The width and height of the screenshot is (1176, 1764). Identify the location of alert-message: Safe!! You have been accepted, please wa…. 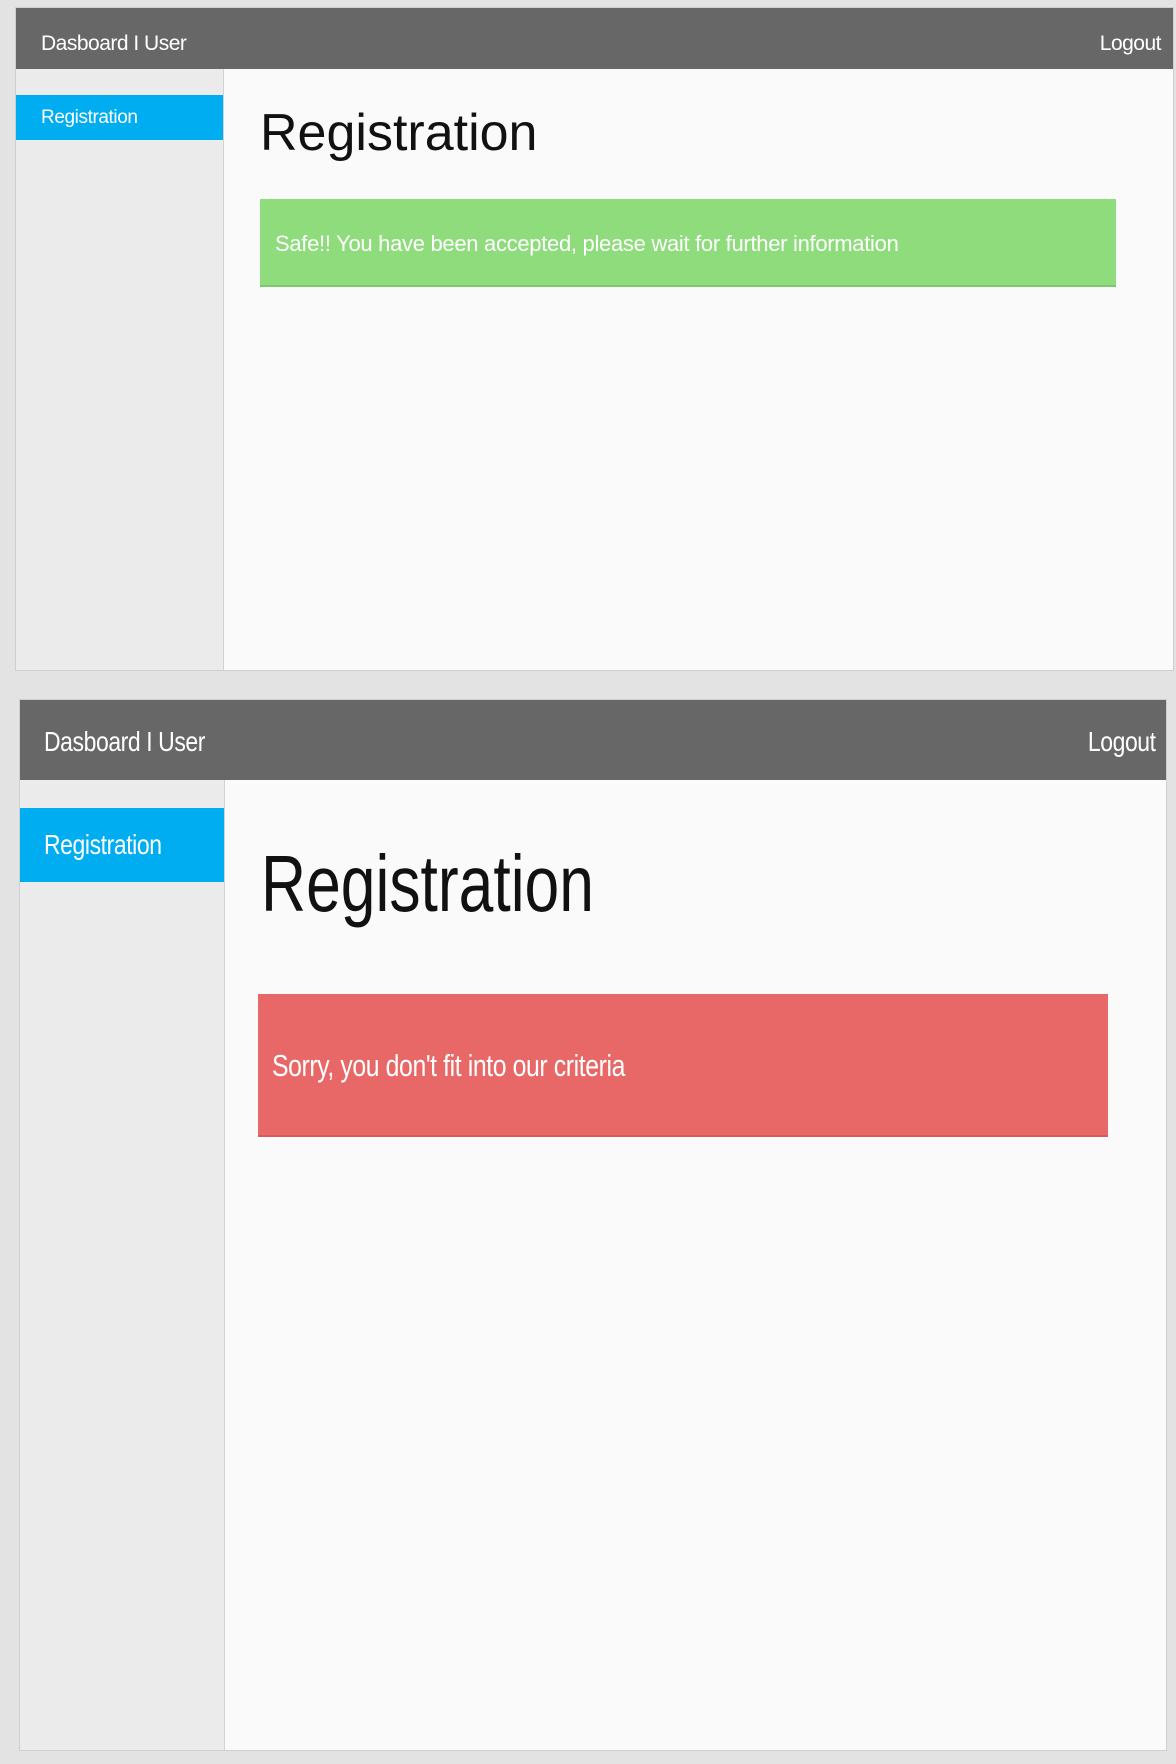
(587, 243).